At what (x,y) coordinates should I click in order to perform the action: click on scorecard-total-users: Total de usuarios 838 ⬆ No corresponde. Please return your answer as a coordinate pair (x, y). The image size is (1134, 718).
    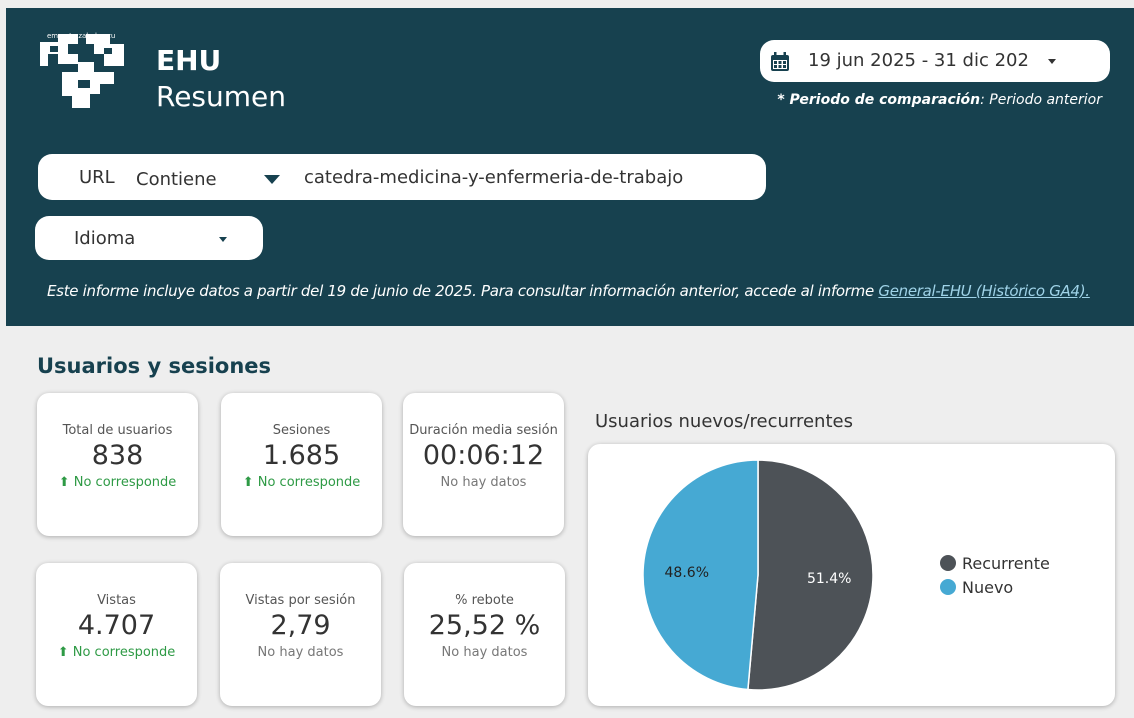
    Looking at the image, I should click on (117, 464).